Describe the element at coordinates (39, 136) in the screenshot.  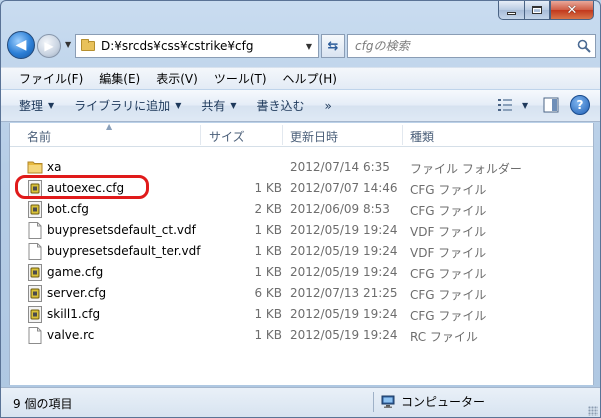
I see `column-header-name: 名前` at that location.